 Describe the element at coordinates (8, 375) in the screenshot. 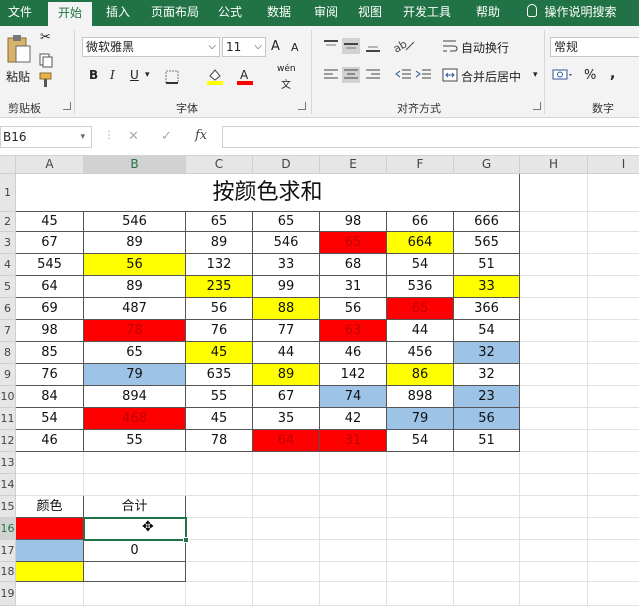

I see `row-header-9: 9` at that location.